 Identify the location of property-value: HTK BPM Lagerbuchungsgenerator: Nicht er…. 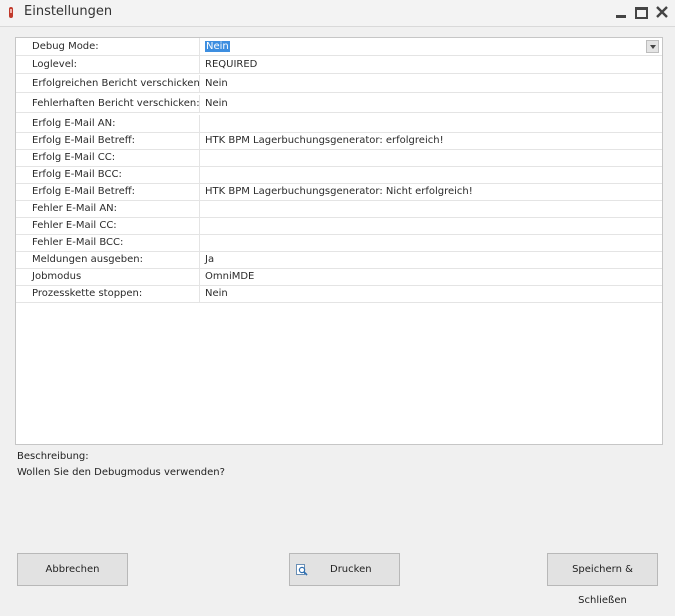
(431, 191).